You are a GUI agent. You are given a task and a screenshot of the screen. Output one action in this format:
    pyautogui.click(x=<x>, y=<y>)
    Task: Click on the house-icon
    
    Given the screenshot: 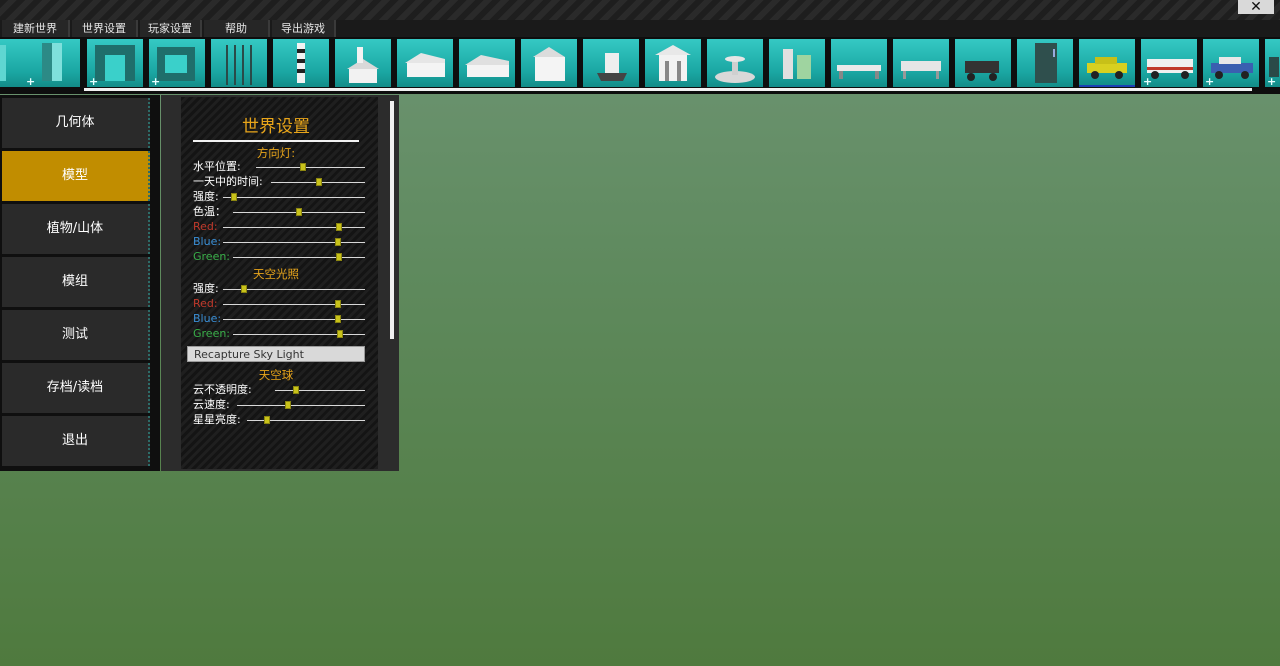 What is the action you would take?
    pyautogui.click(x=425, y=65)
    